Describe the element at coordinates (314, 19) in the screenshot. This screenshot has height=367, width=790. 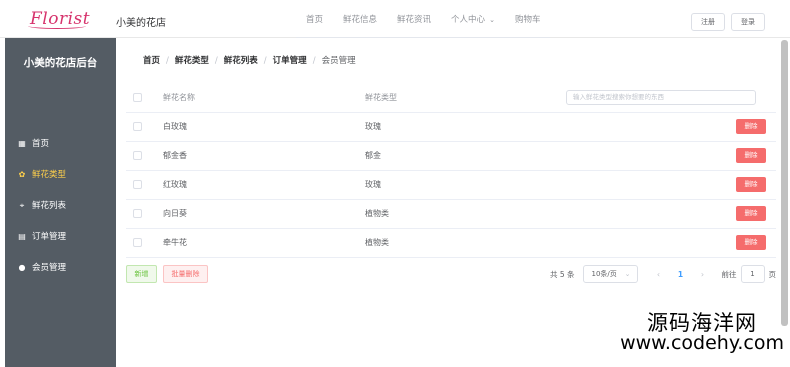
I see `nav-home: 首页` at that location.